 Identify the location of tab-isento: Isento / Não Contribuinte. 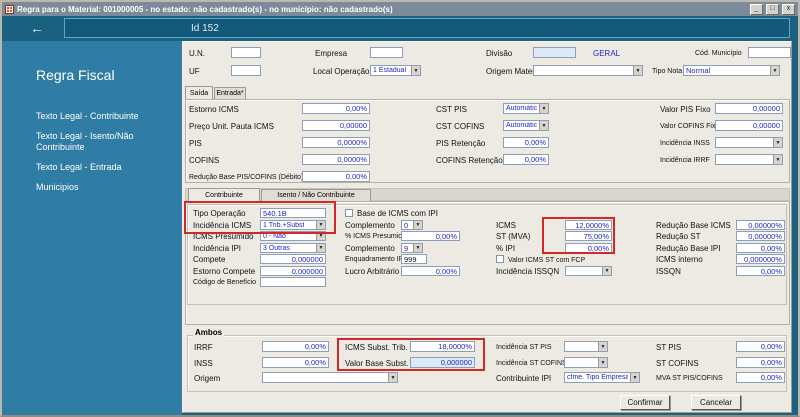
(316, 195).